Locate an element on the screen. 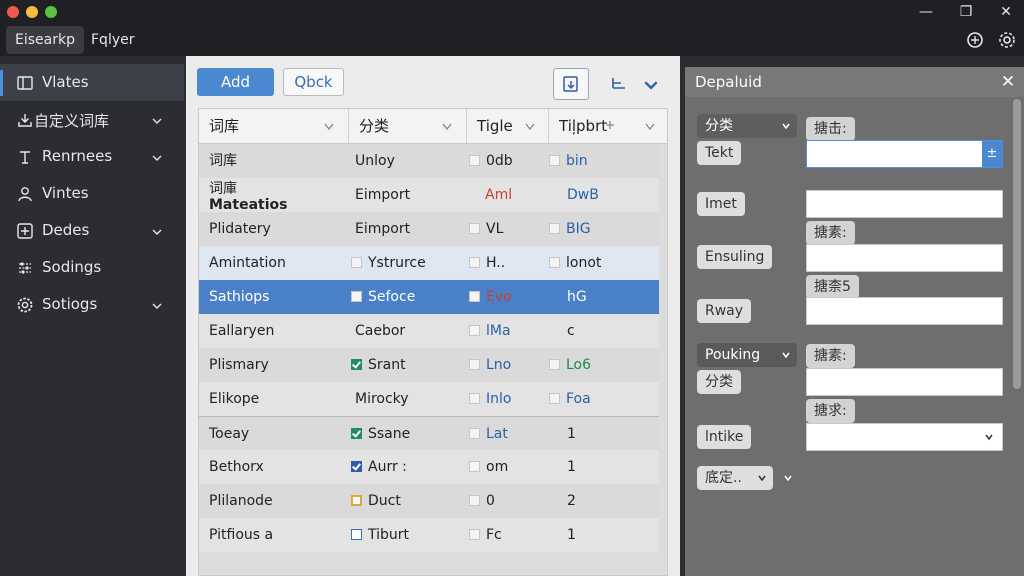 Image resolution: width=1024 pixels, height=576 pixels. table-cell: Caebor is located at coordinates (380, 331).